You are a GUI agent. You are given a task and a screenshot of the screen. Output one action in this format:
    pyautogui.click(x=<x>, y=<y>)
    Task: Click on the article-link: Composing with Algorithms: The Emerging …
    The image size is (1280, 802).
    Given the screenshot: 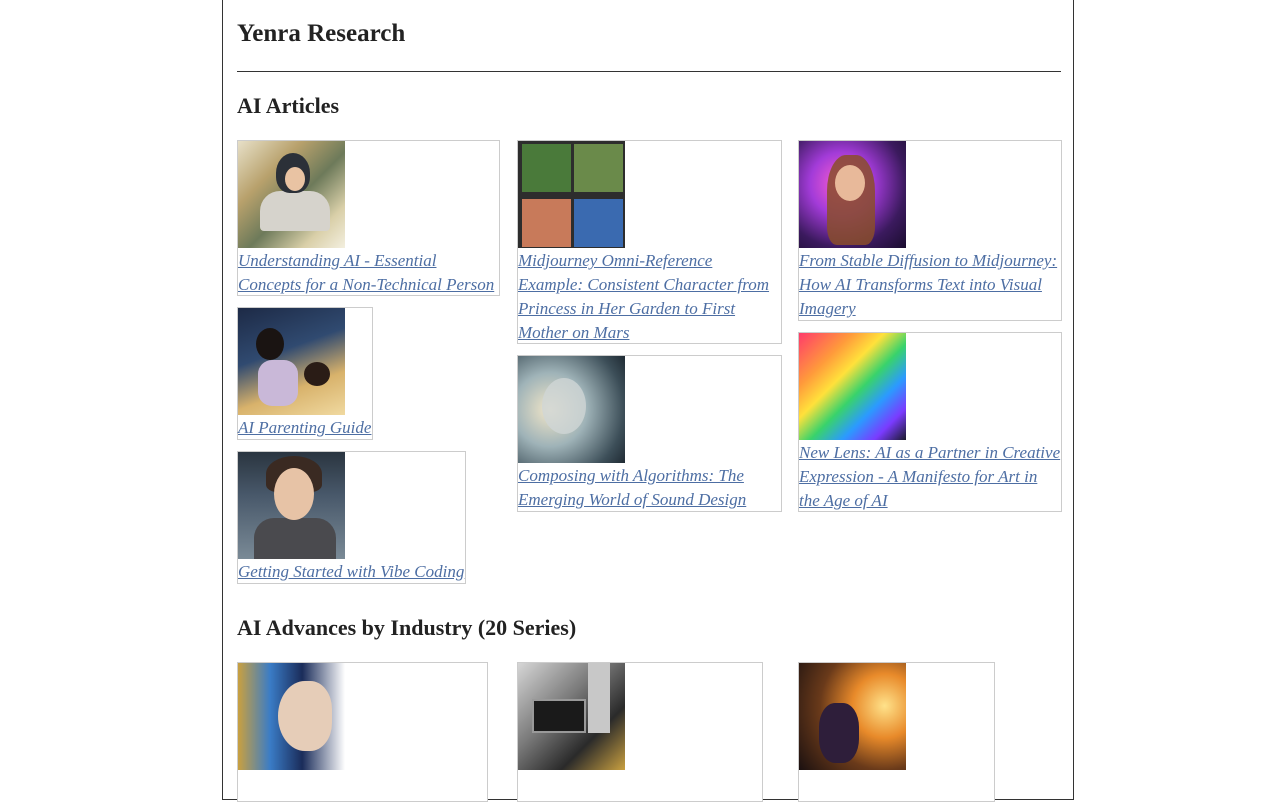 What is the action you would take?
    pyautogui.click(x=649, y=488)
    